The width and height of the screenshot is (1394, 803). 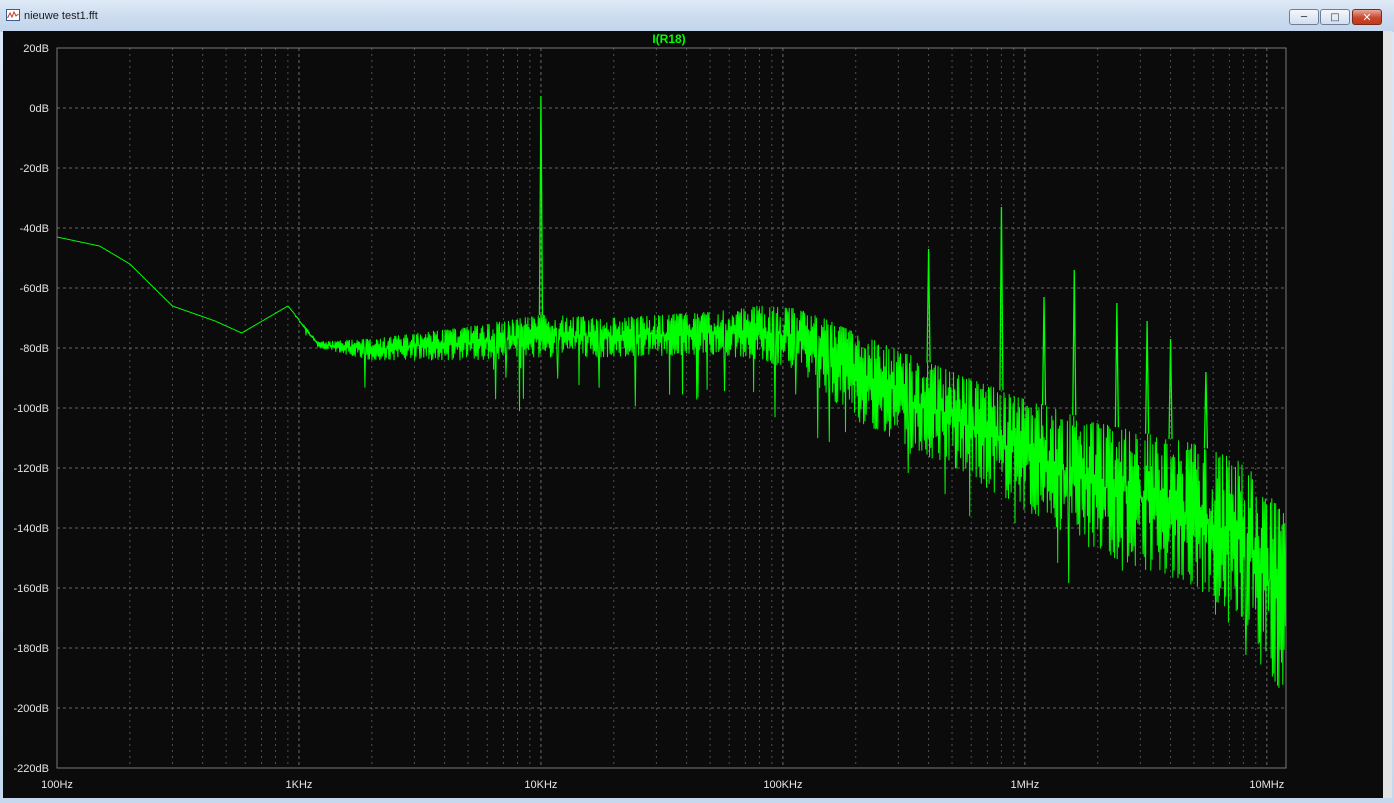 I want to click on maximize-icon: □, so click(x=1335, y=17).